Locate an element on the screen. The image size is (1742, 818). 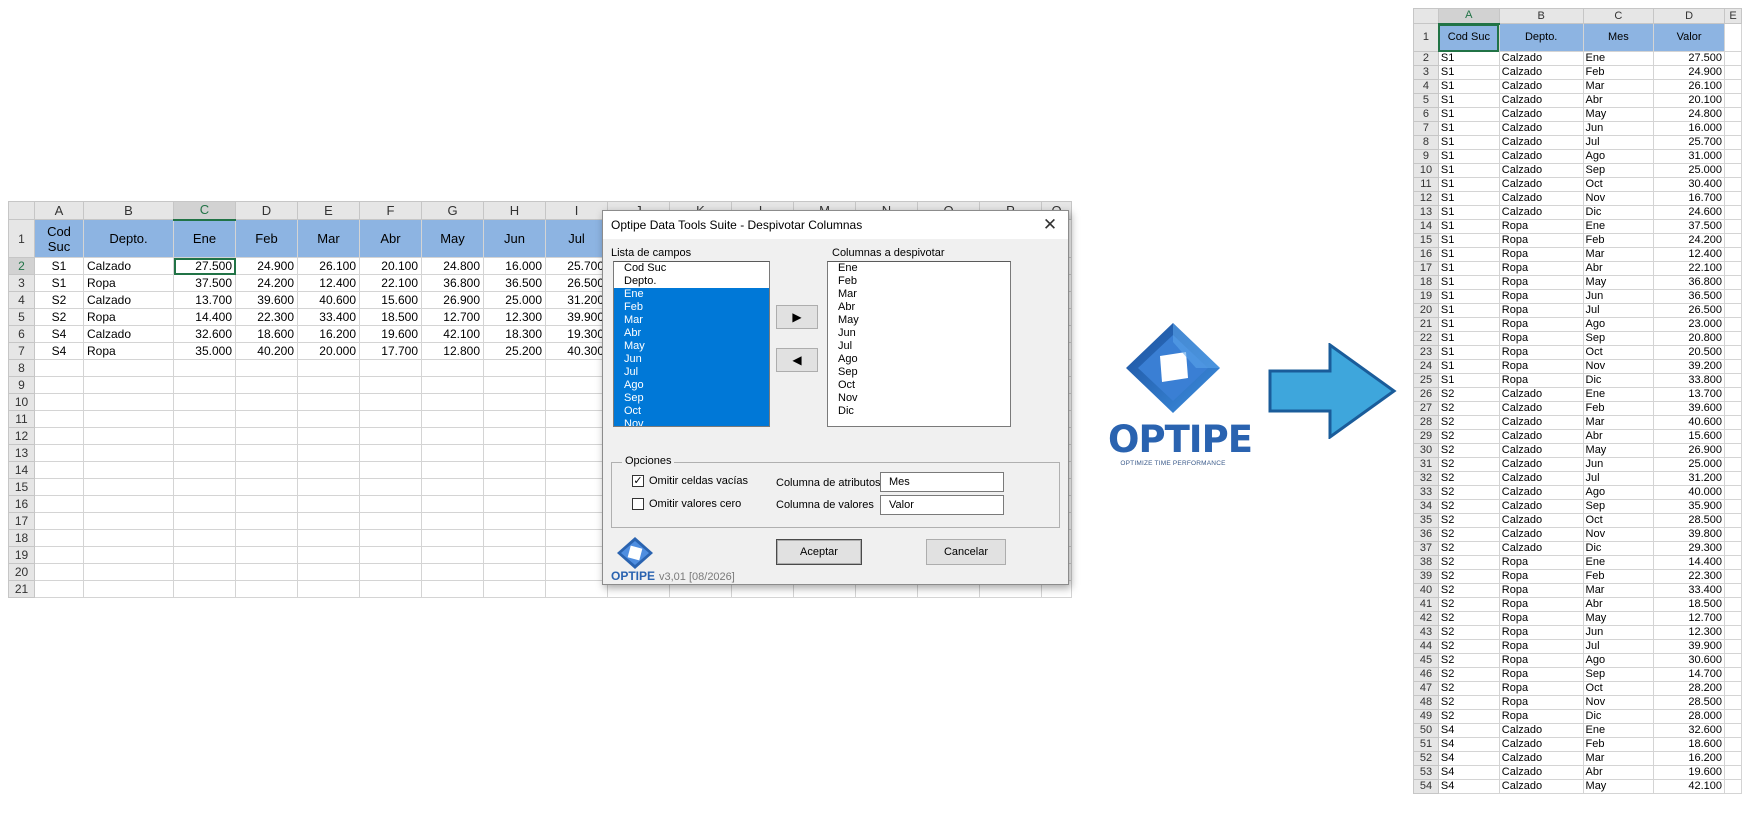
row-header: 12 is located at coordinates (1426, 198).